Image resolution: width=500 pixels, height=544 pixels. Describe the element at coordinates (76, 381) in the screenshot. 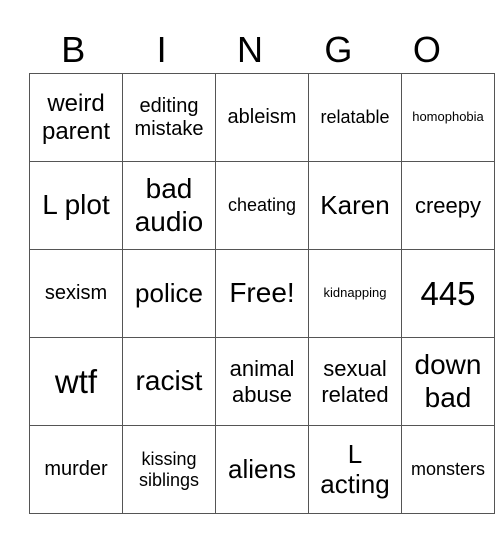

I see `bingo-cell: wtf` at that location.